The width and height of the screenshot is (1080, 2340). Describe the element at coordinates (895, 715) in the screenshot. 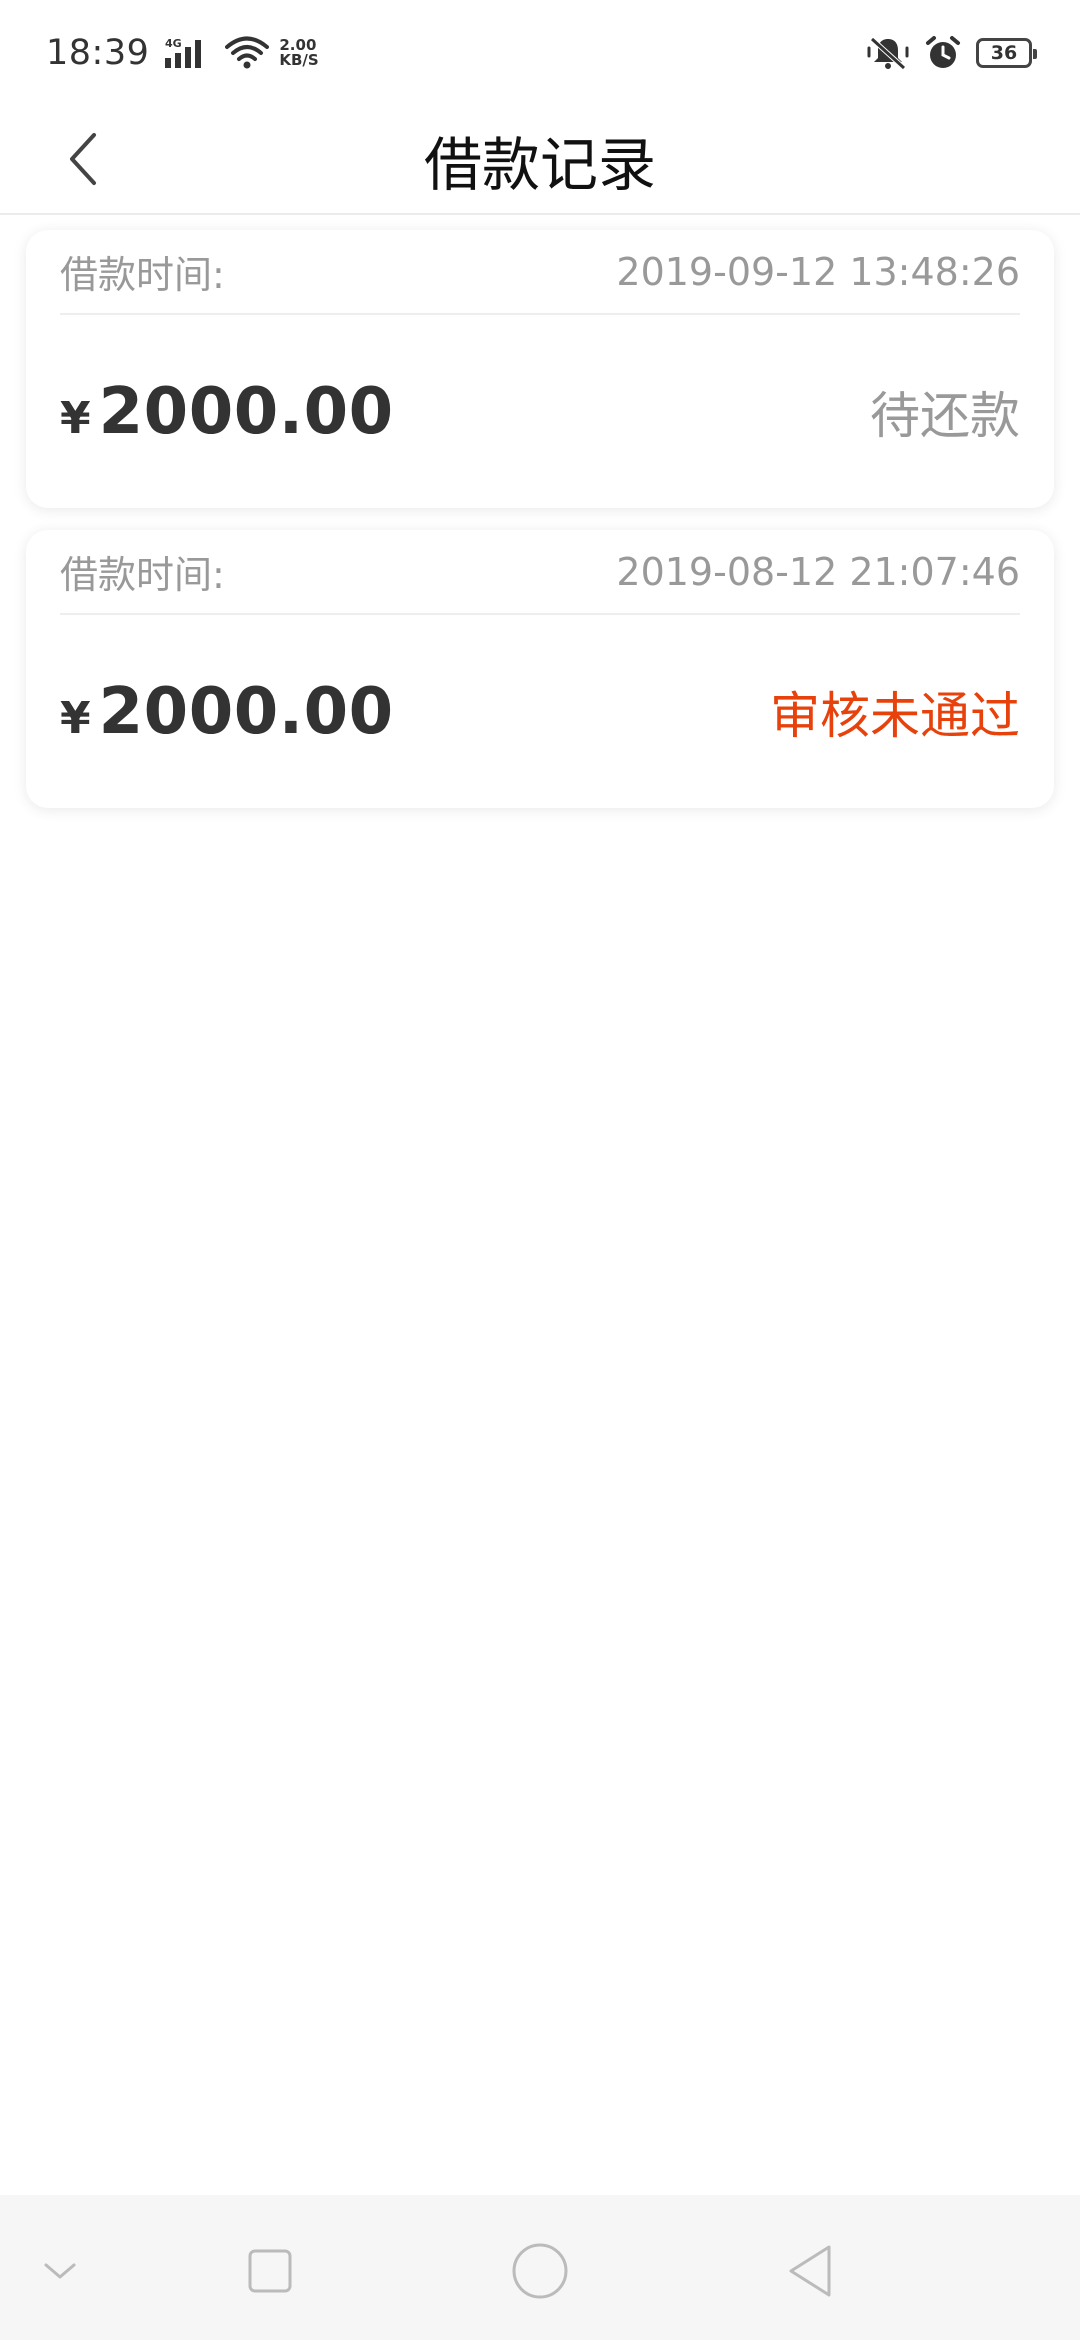

I see `record-status: 审核未通过` at that location.